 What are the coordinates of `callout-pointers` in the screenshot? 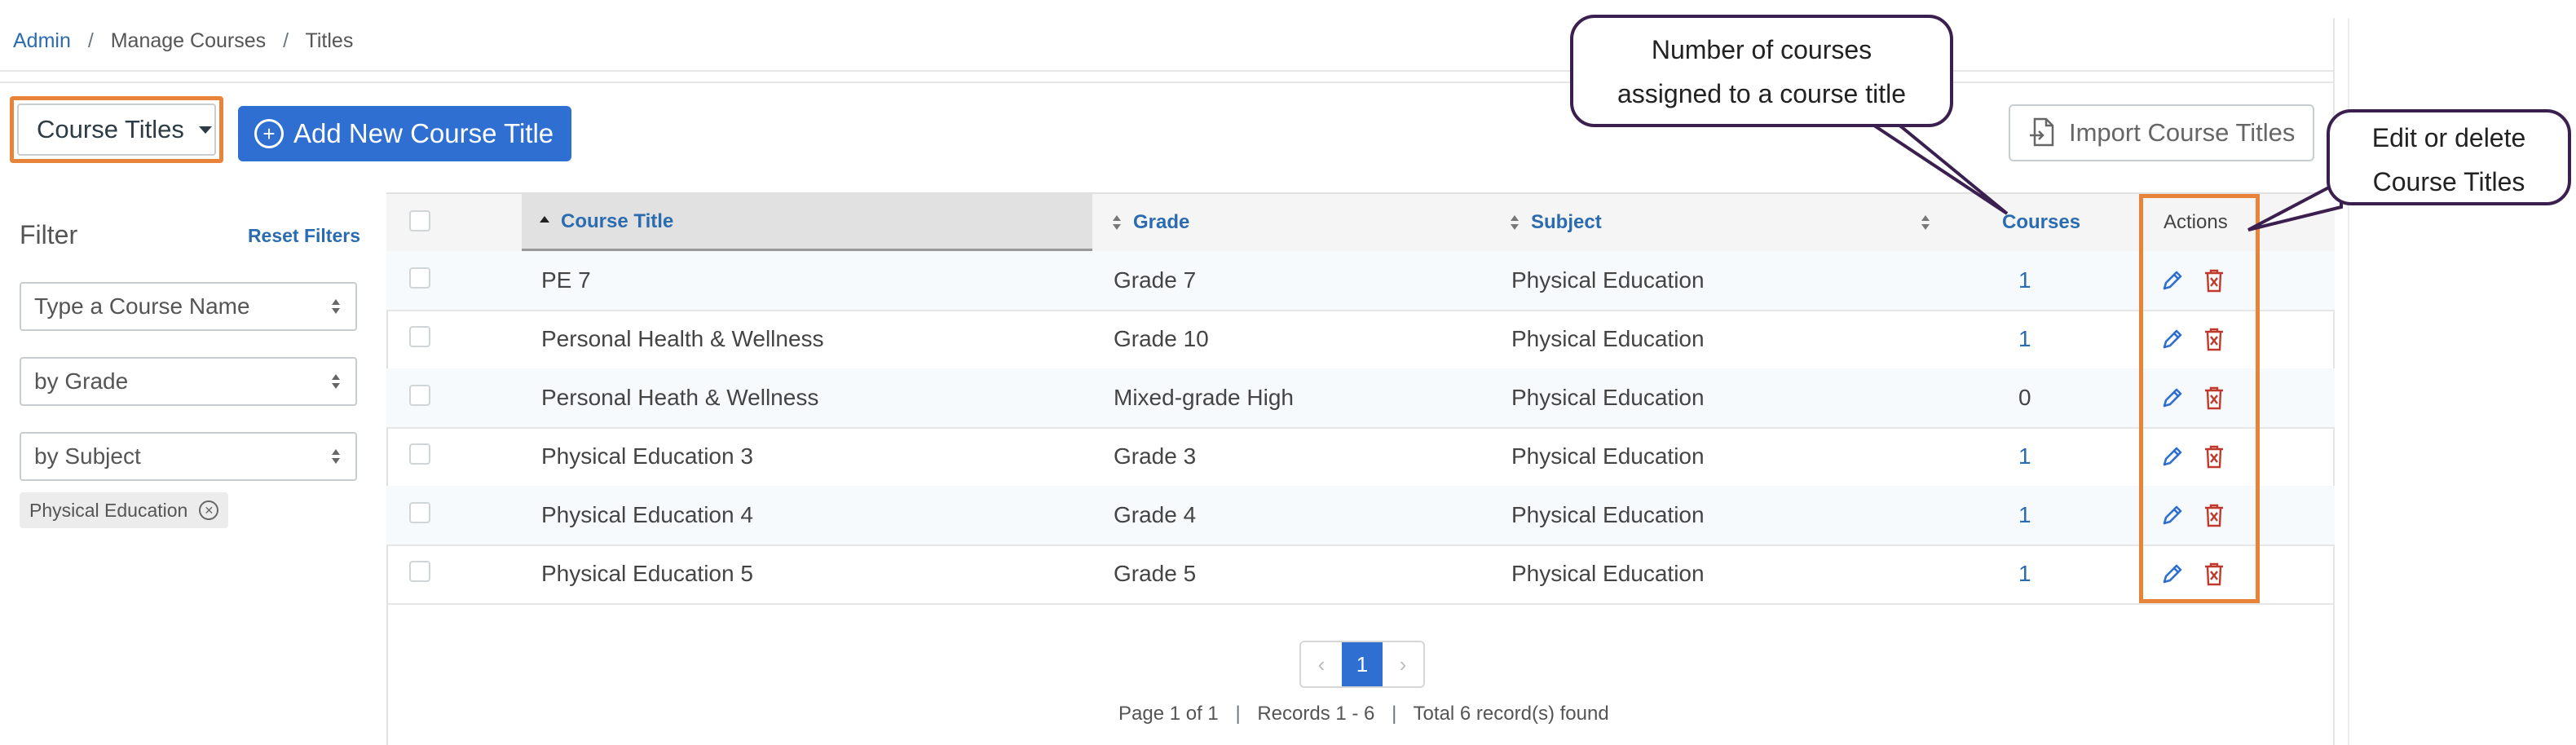 It's located at (2104, 176).